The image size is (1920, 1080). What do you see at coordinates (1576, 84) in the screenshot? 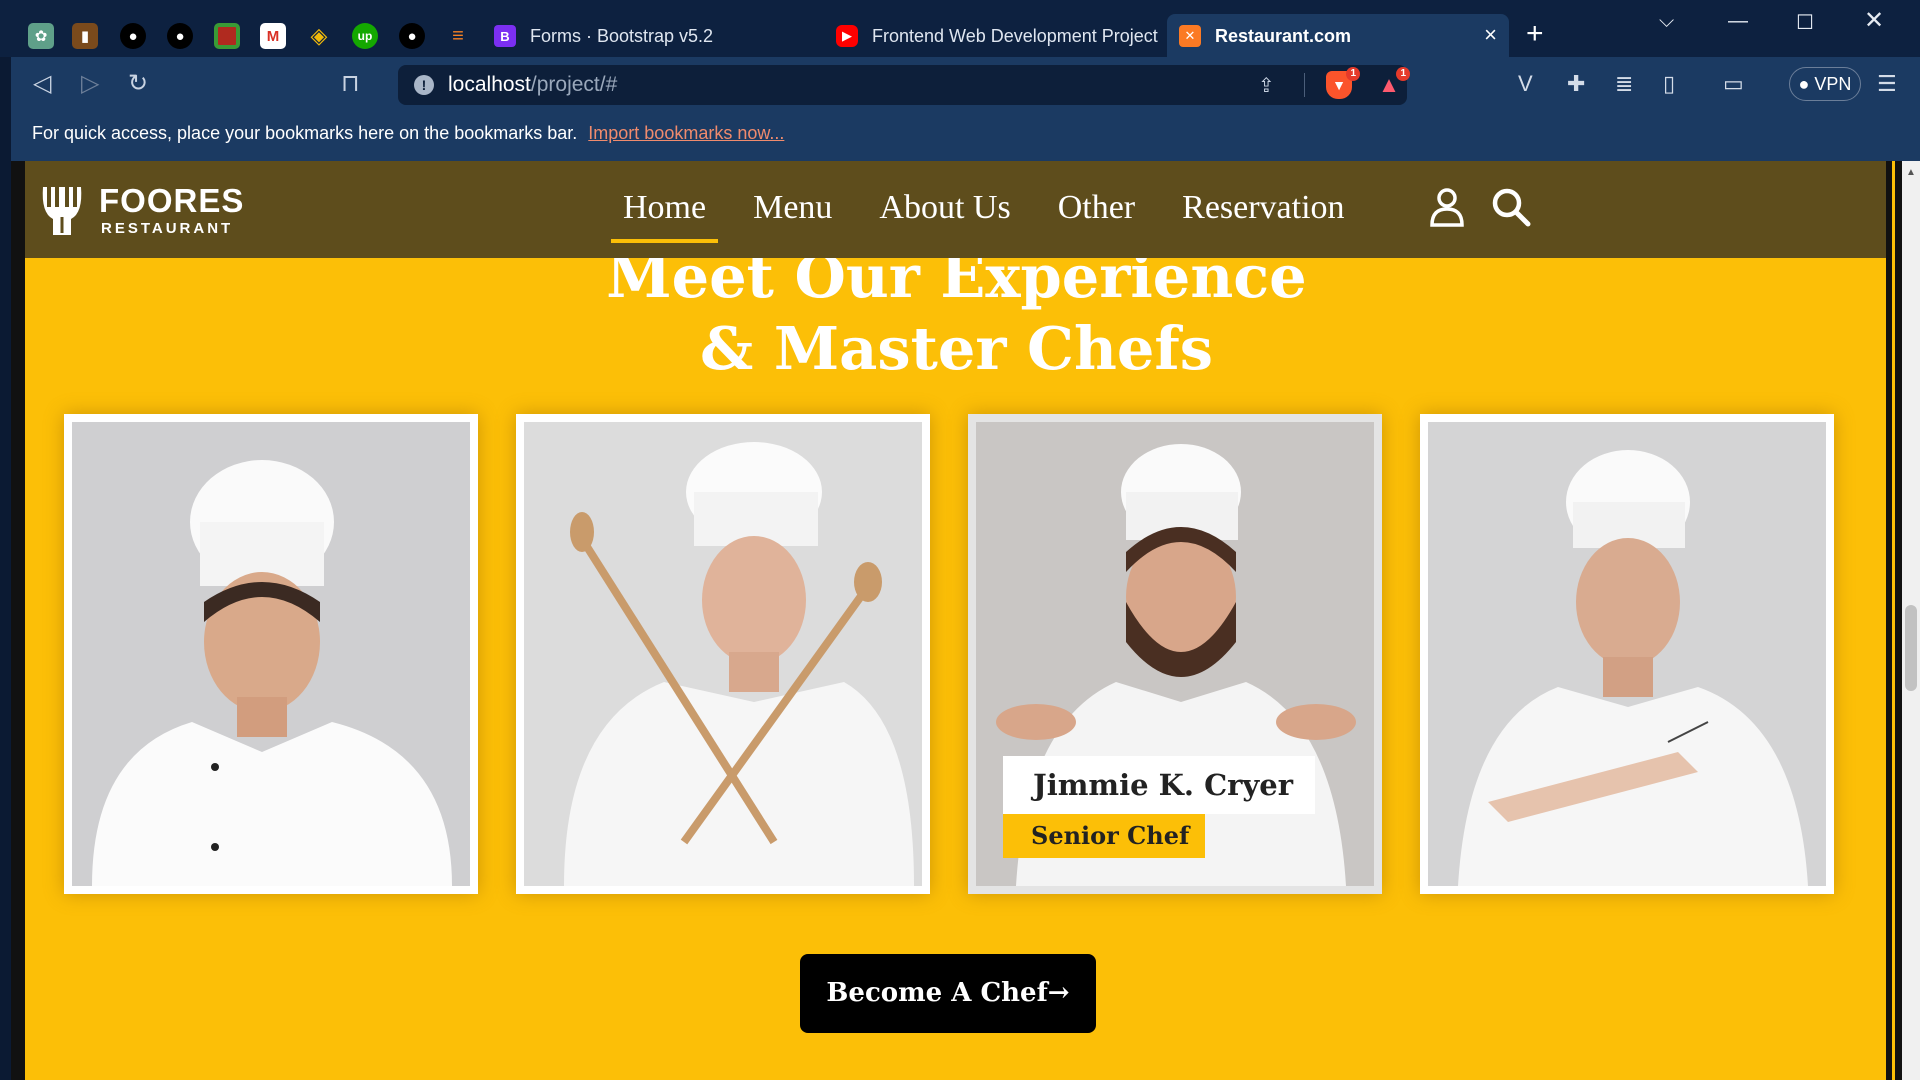
I see `extensions-icon: ✚` at bounding box center [1576, 84].